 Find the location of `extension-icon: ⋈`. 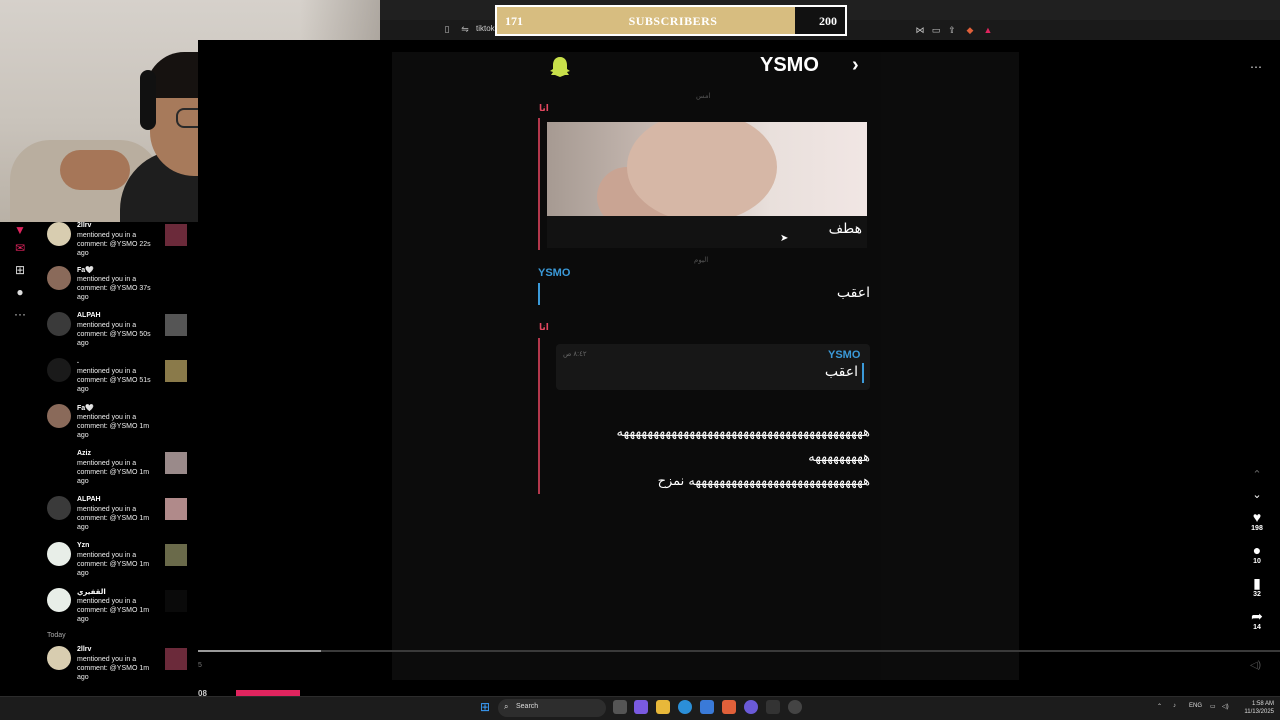

extension-icon: ⋈ is located at coordinates (920, 30).